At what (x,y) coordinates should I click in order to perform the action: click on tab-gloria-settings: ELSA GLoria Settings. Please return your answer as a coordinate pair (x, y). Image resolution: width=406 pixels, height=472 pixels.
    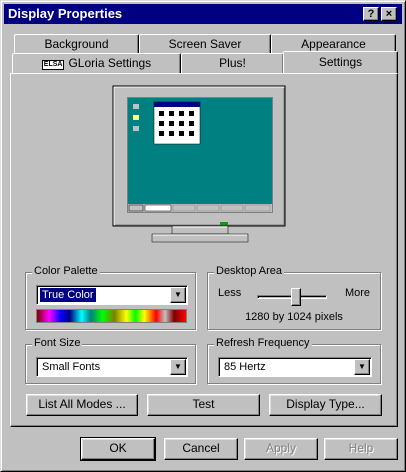
    Looking at the image, I should click on (96, 63).